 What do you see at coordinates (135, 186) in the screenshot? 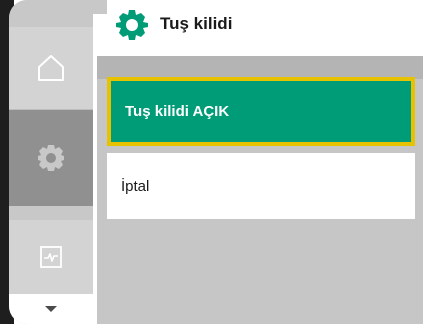
I see `menu-item-label: İptal` at bounding box center [135, 186].